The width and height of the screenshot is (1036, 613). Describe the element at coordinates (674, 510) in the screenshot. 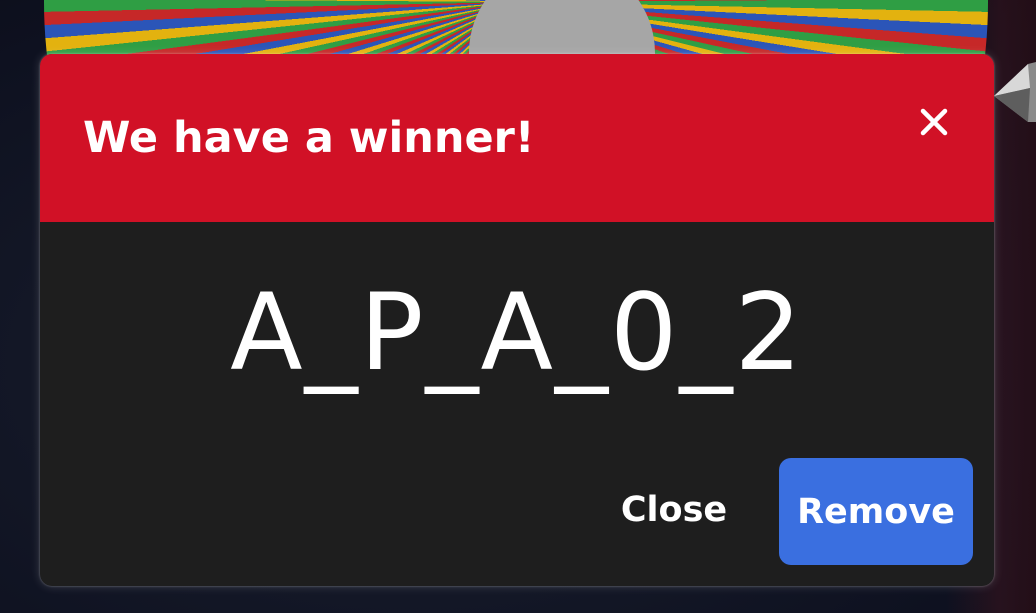

I see `close-button: Close` at that location.